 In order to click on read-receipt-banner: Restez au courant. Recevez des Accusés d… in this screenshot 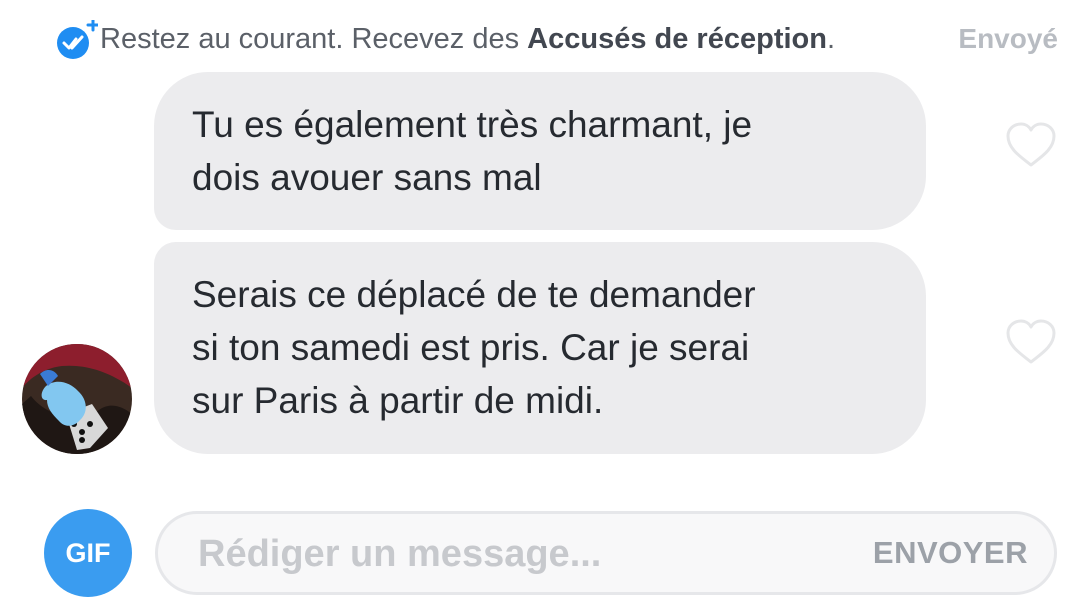, I will do `click(559, 39)`.